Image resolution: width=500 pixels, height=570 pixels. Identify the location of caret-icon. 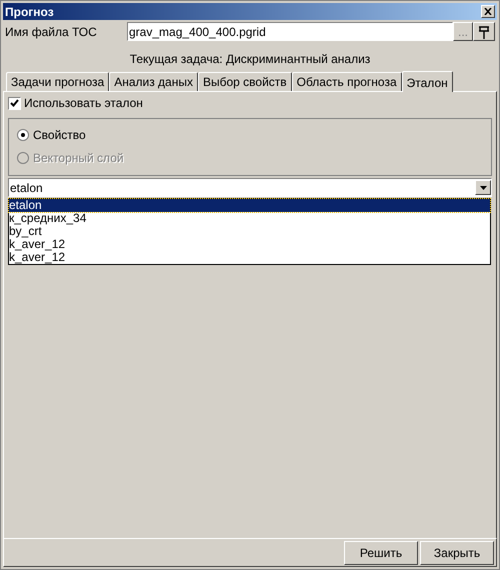
(483, 188).